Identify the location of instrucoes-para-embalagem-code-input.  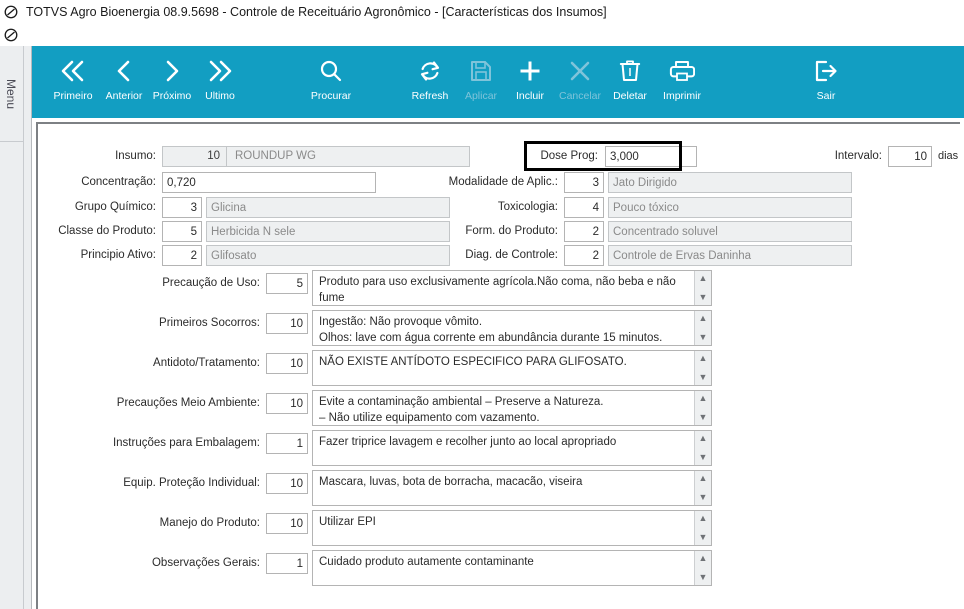
(287, 443).